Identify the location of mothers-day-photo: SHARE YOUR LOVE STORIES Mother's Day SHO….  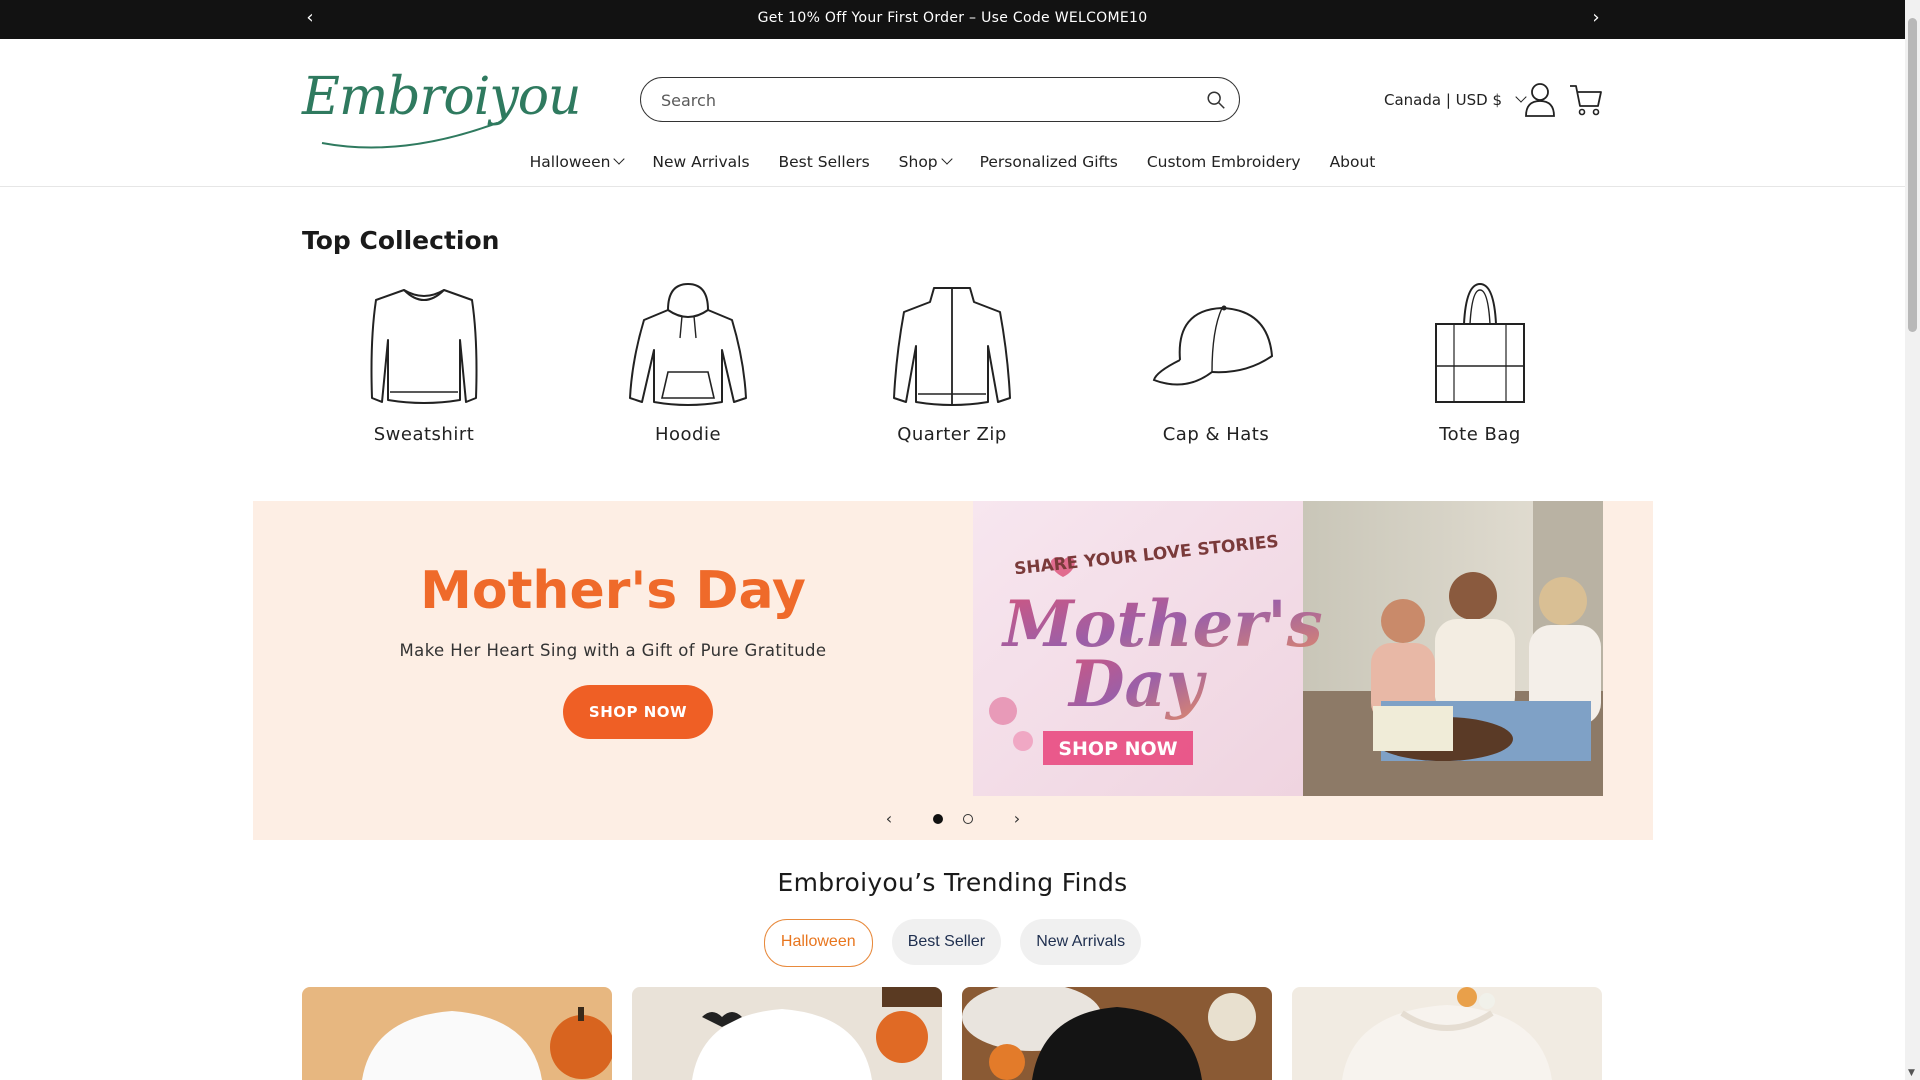
(1288, 648).